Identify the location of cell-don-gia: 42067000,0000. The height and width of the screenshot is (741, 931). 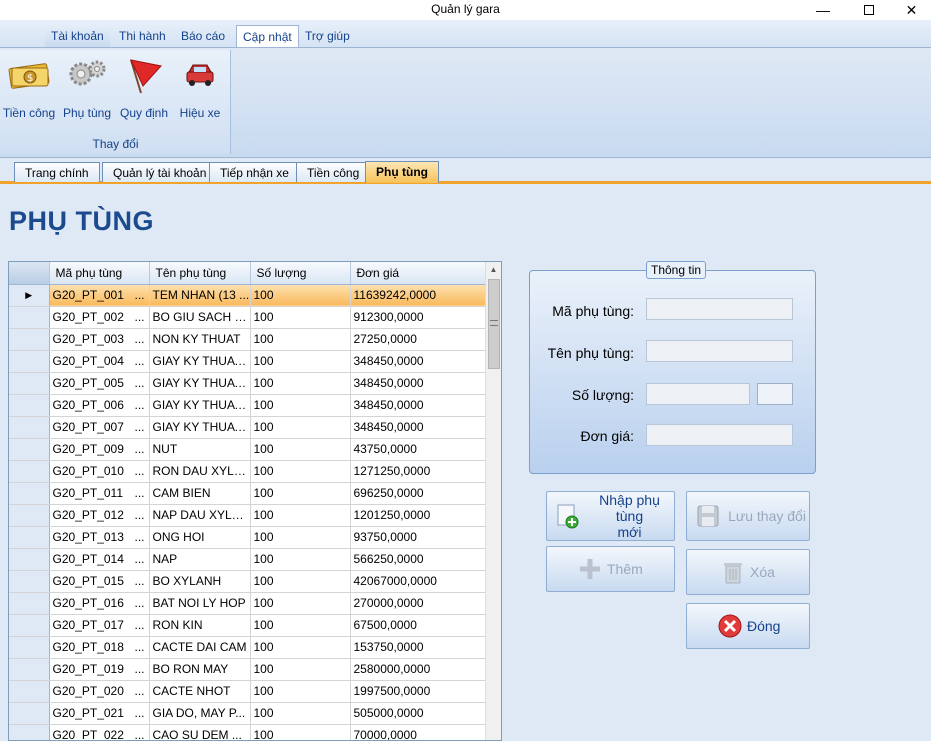
(418, 581).